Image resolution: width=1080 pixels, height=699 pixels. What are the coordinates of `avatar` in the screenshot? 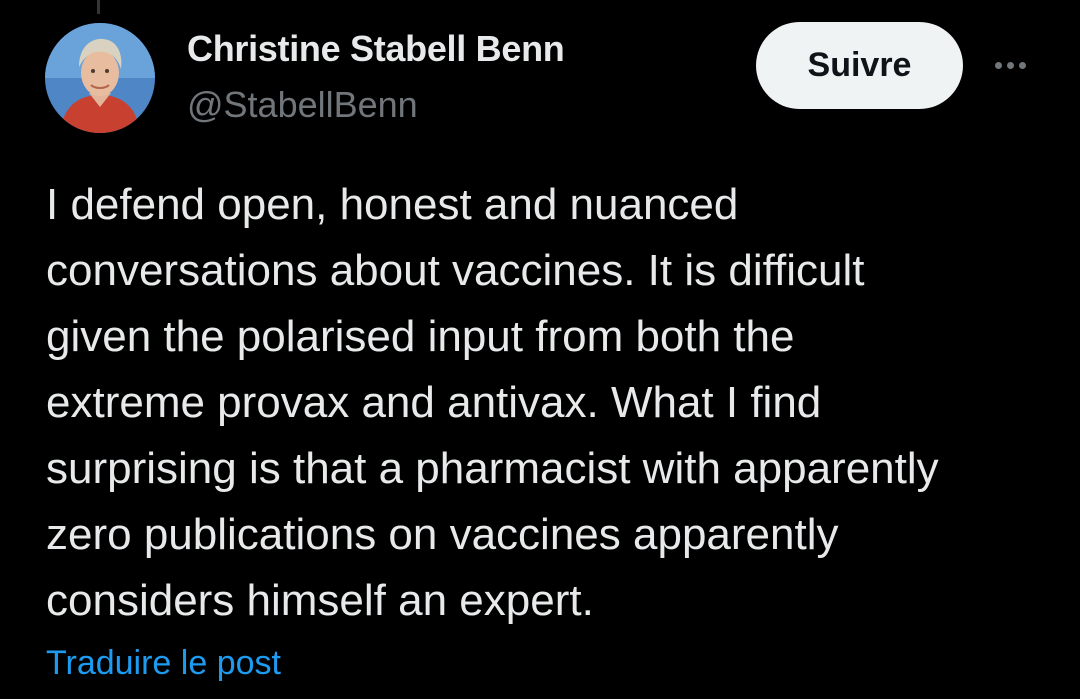 It's located at (100, 78).